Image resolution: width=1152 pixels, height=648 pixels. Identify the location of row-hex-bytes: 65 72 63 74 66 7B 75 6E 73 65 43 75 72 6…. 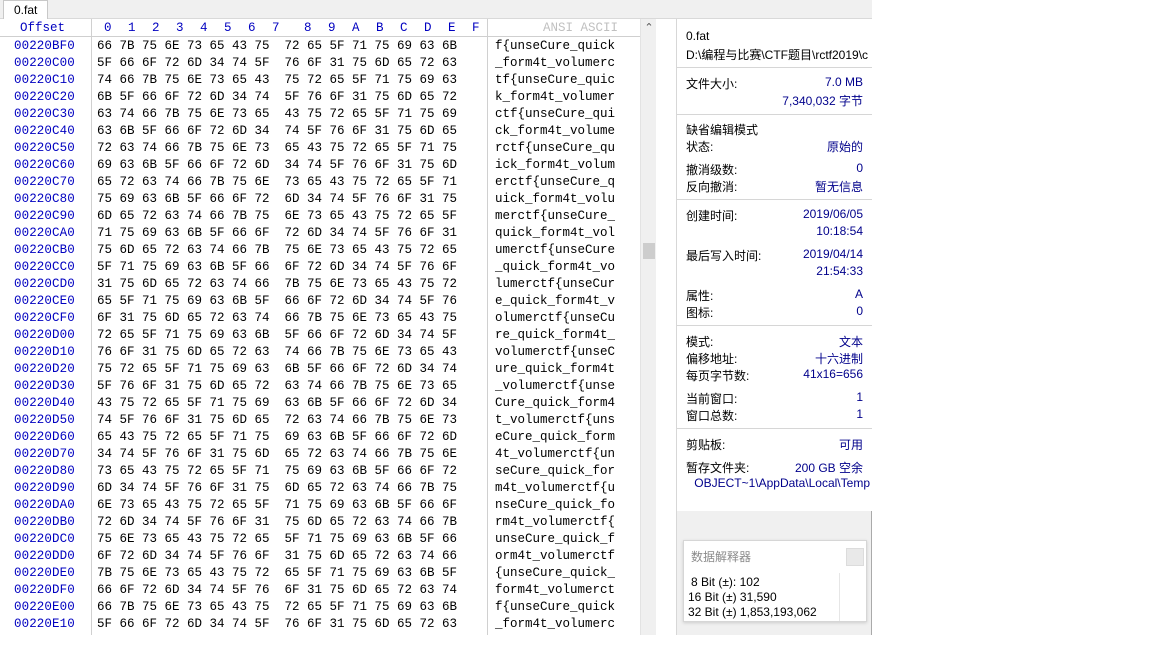
(277, 182).